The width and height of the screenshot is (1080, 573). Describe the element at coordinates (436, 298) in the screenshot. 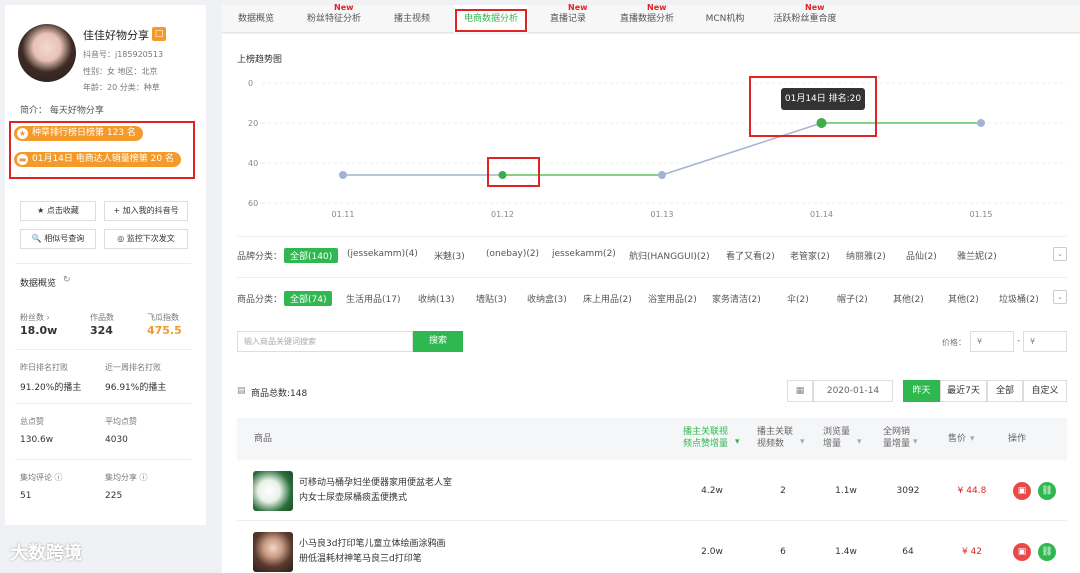

I see `goods-filter-item: 收纳(13)` at that location.